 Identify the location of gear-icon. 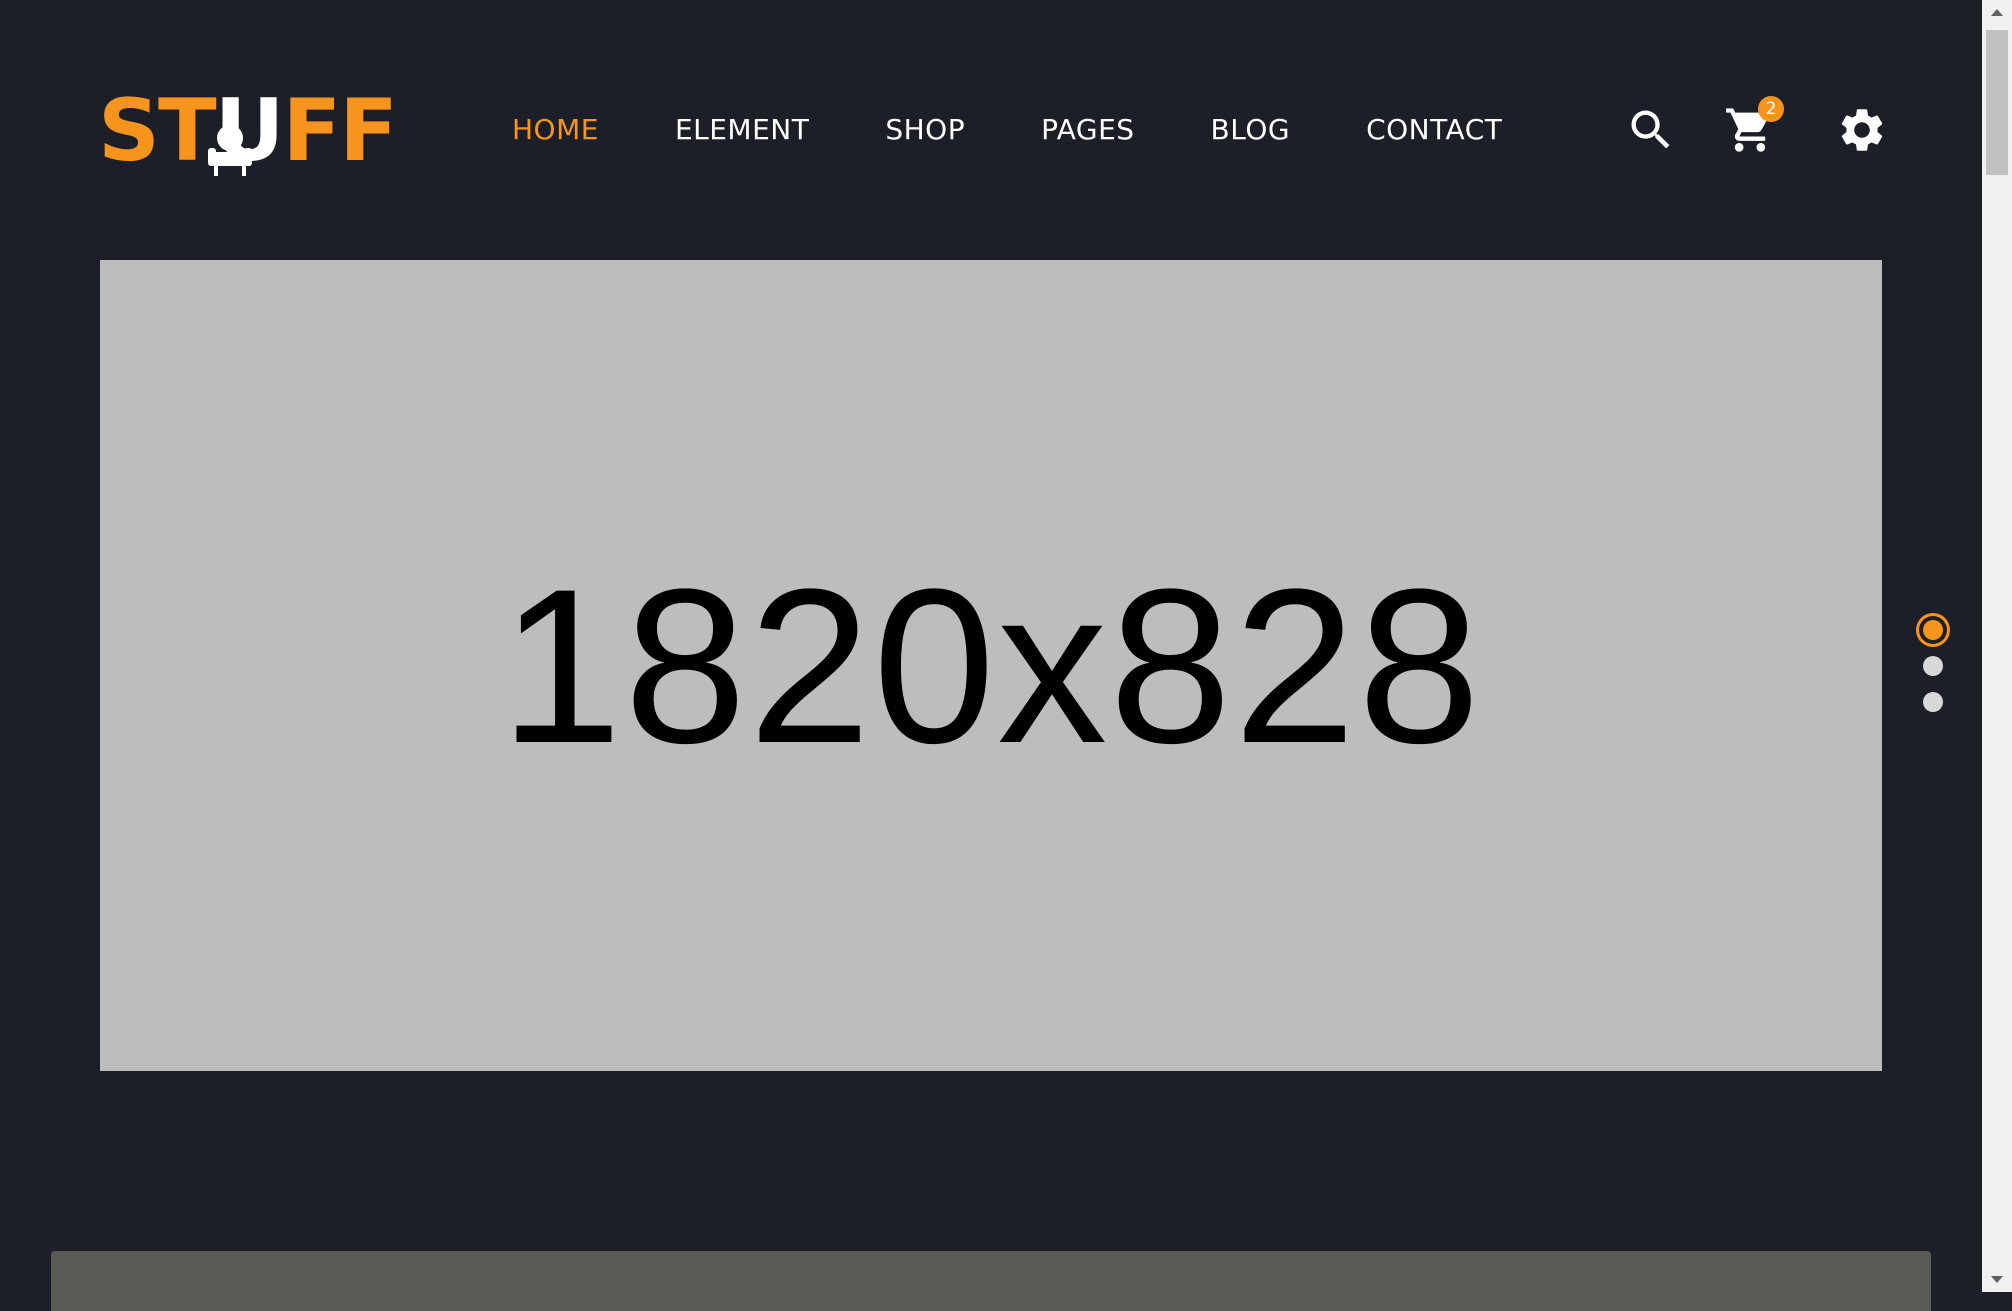
(1862, 130).